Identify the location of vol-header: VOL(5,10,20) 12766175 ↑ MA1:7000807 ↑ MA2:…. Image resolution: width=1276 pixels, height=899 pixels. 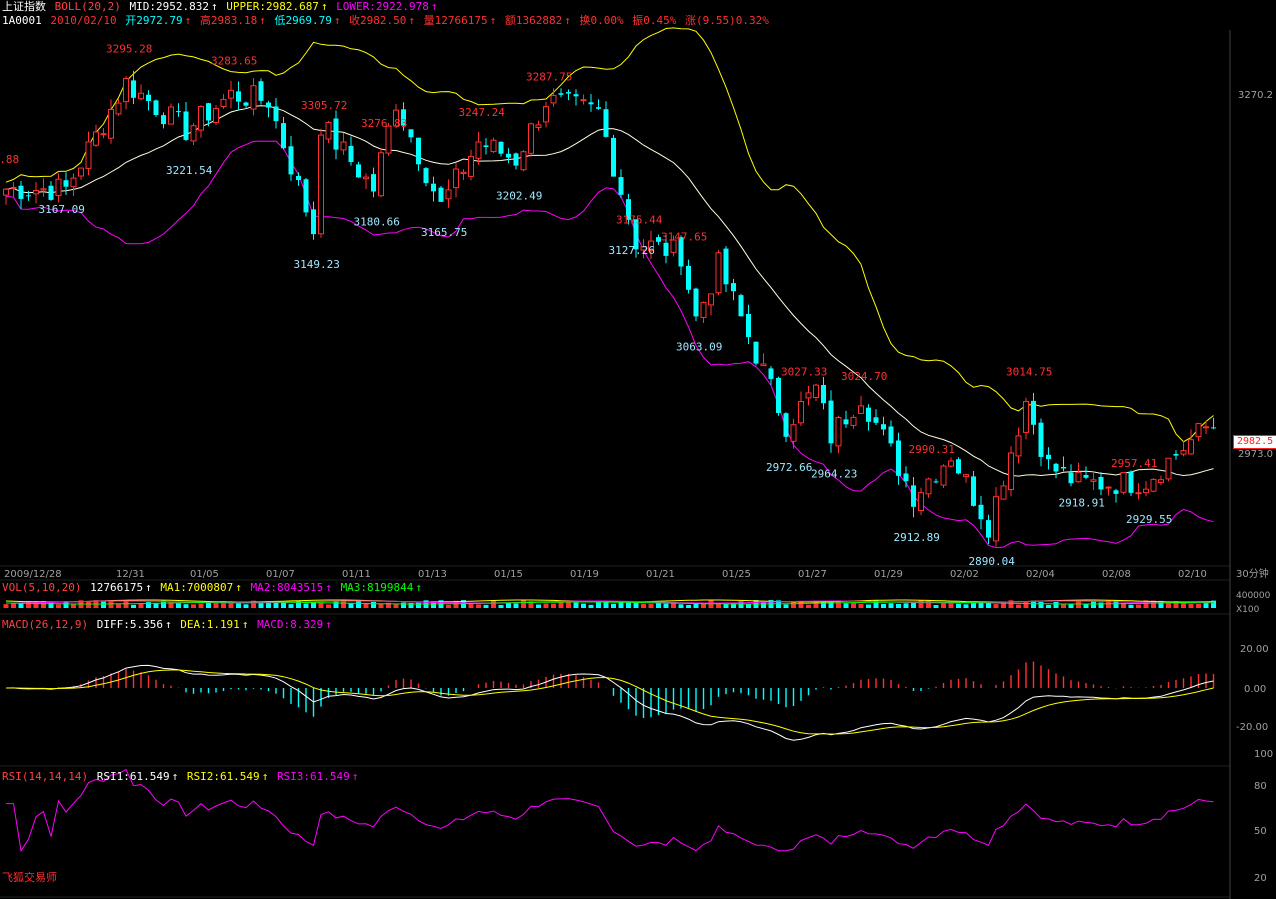
(212, 587).